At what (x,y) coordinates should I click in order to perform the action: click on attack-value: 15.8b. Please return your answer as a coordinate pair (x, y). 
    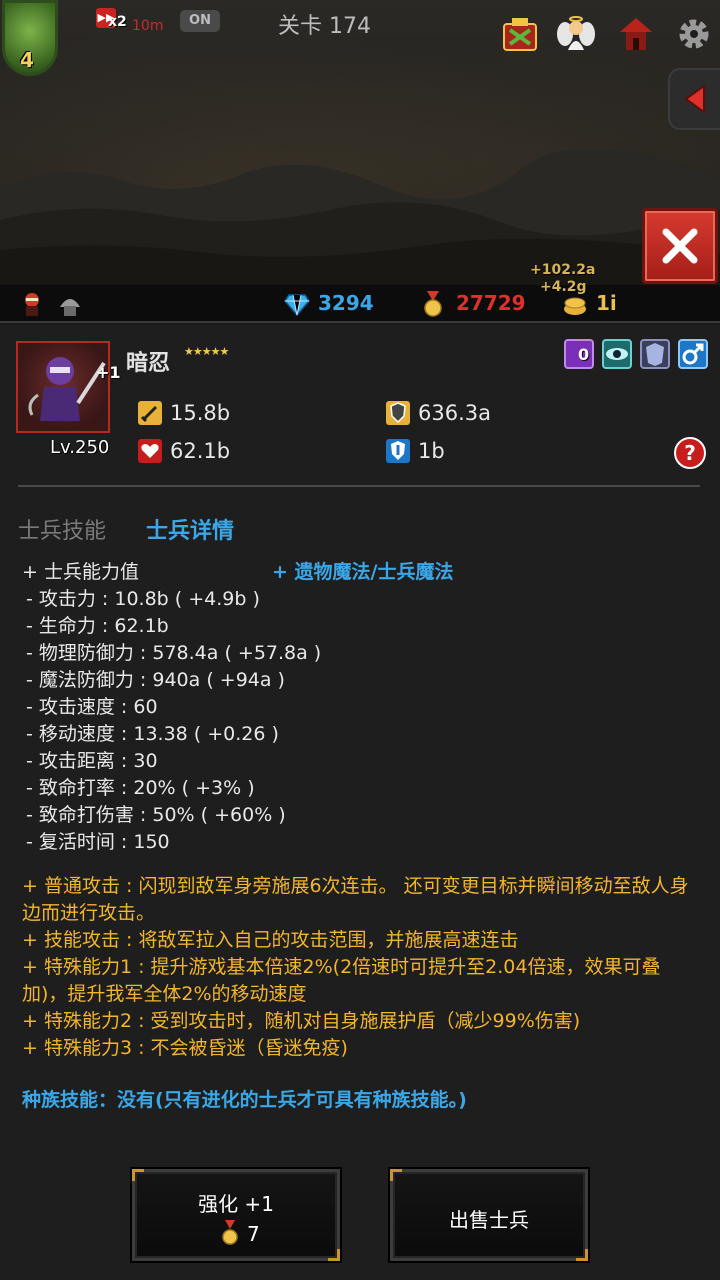
    Looking at the image, I should click on (200, 413).